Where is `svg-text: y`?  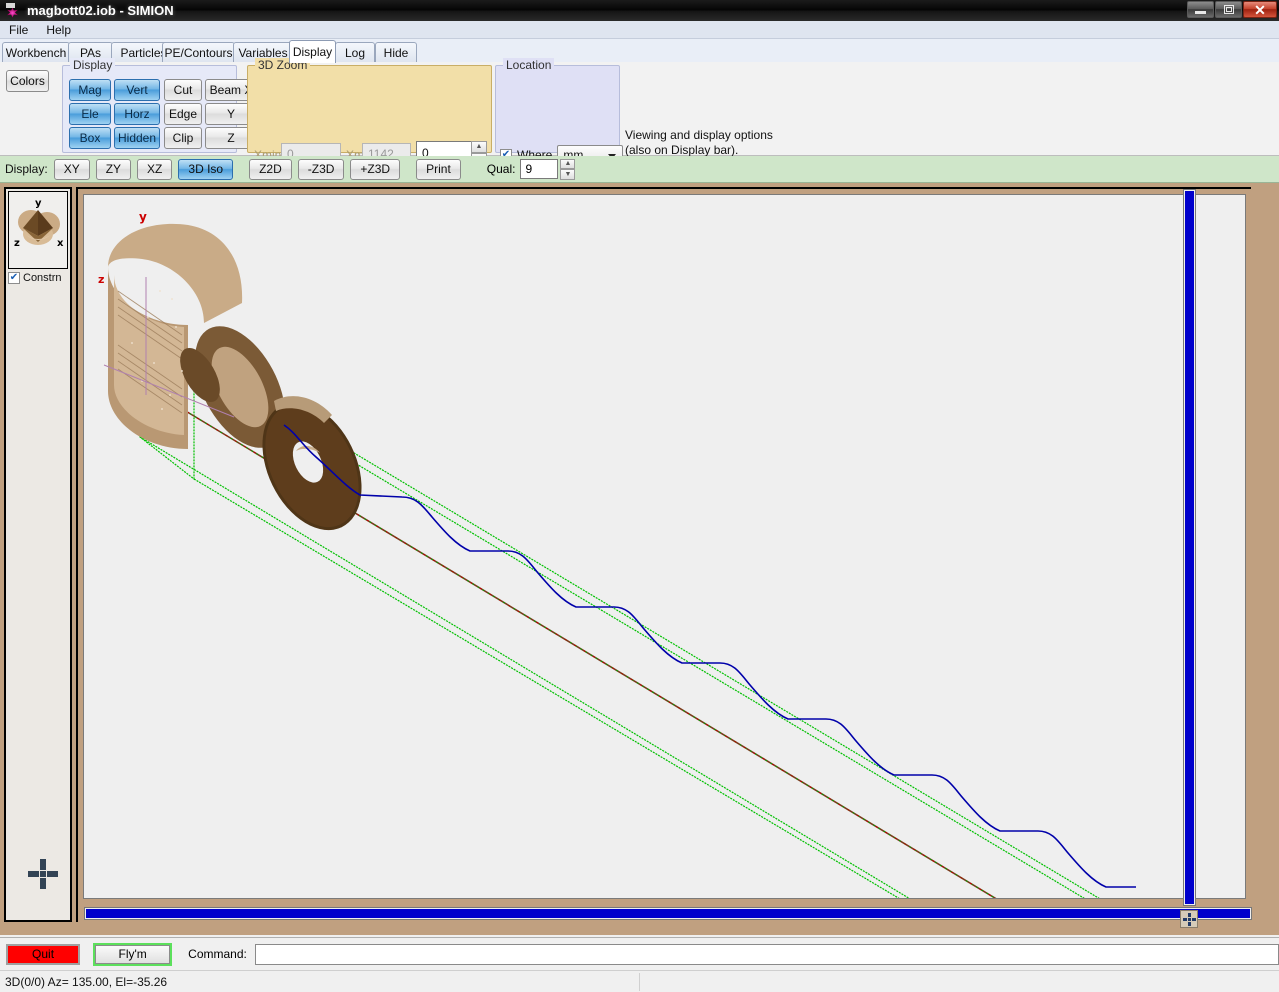
svg-text: y is located at coordinates (38, 203).